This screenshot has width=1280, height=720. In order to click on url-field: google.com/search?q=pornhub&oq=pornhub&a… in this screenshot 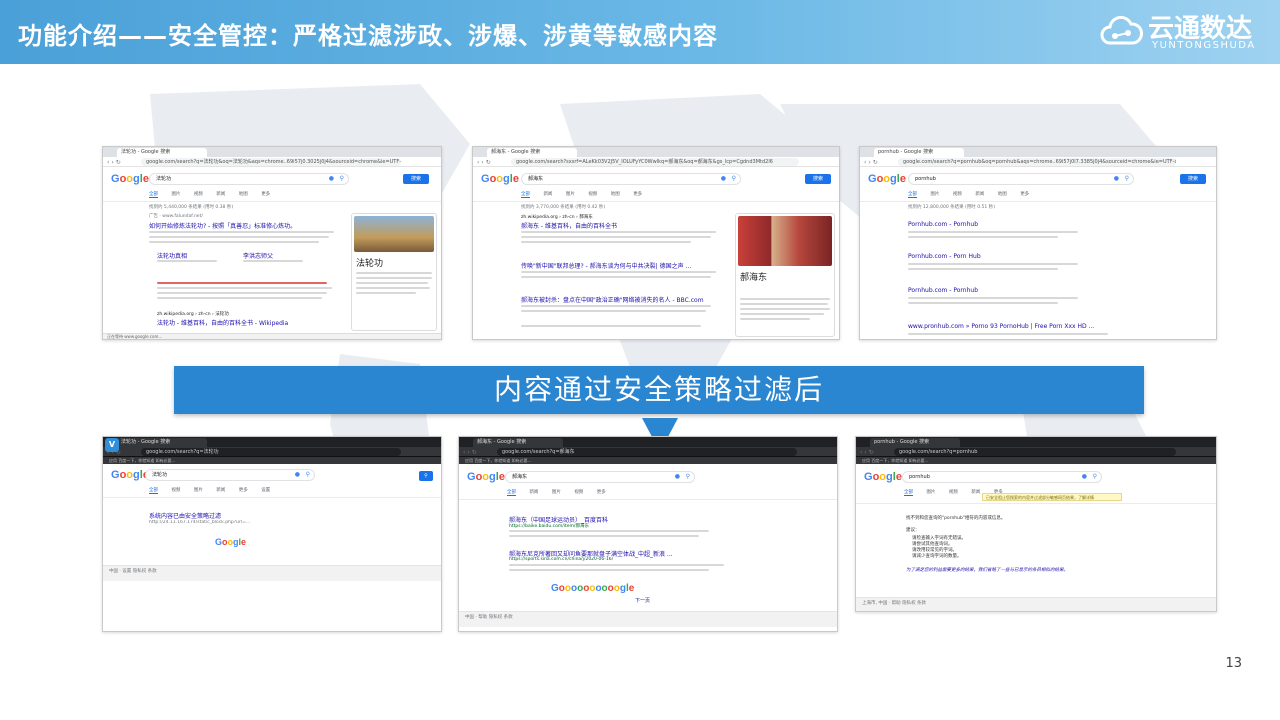, I will do `click(1037, 162)`.